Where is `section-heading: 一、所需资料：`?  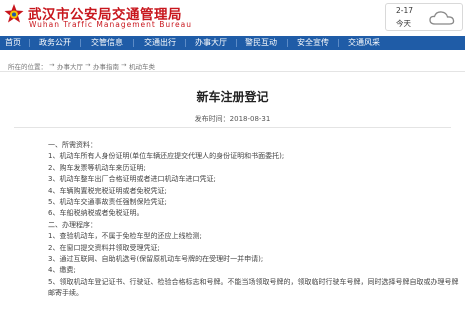
section-heading: 一、所需资料： is located at coordinates (72, 145).